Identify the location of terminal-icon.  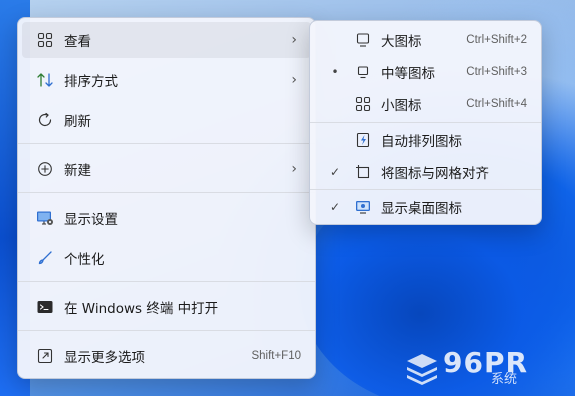
(45, 307).